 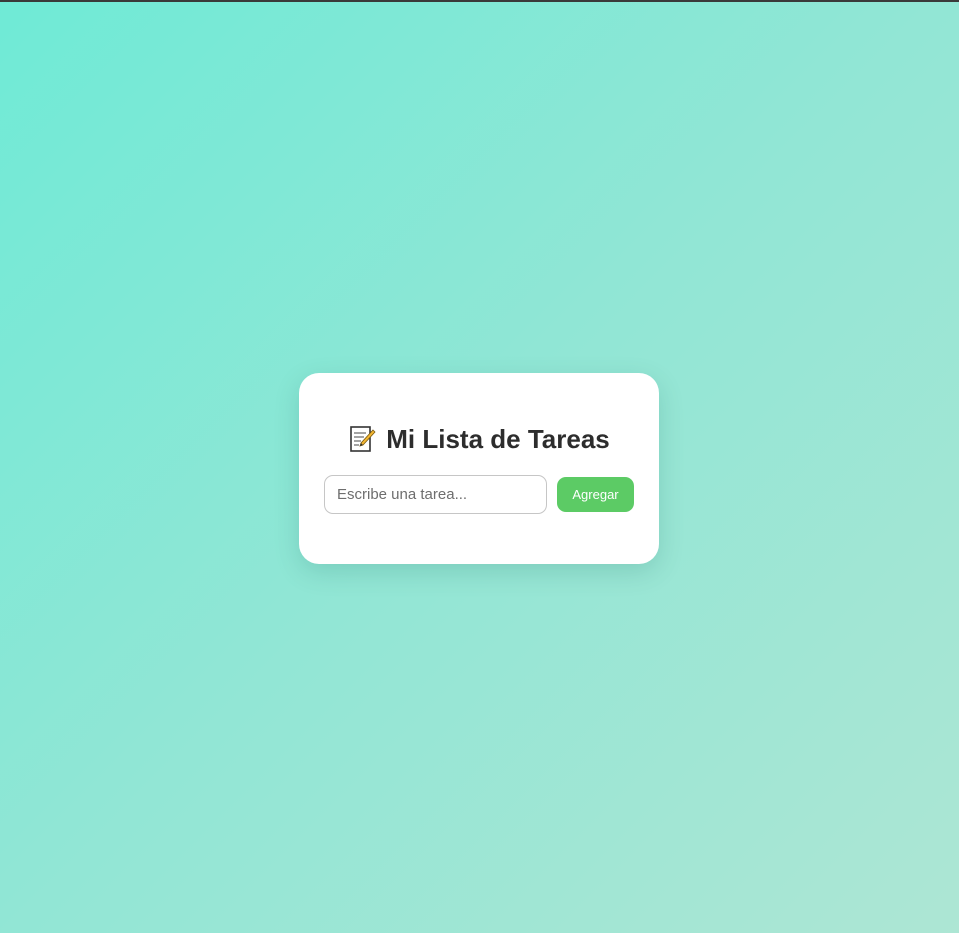 I want to click on memo-icon, so click(x=362, y=439).